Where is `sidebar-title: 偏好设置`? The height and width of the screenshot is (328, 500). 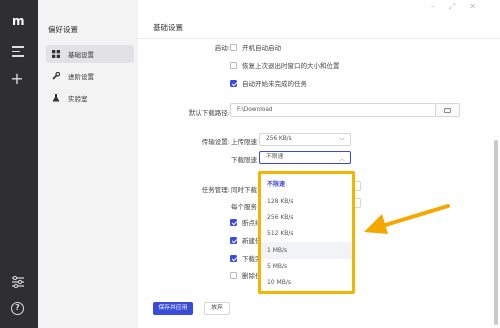
sidebar-title: 偏好设置 is located at coordinates (63, 29).